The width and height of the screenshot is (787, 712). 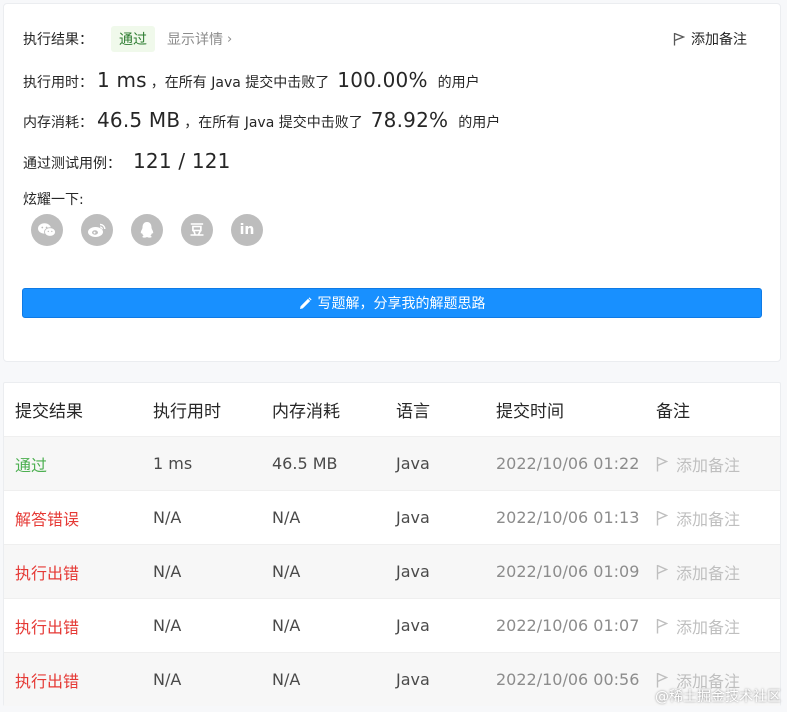 What do you see at coordinates (568, 463) in the screenshot?
I see `row-submitted: 2022/10/06 01:22` at bounding box center [568, 463].